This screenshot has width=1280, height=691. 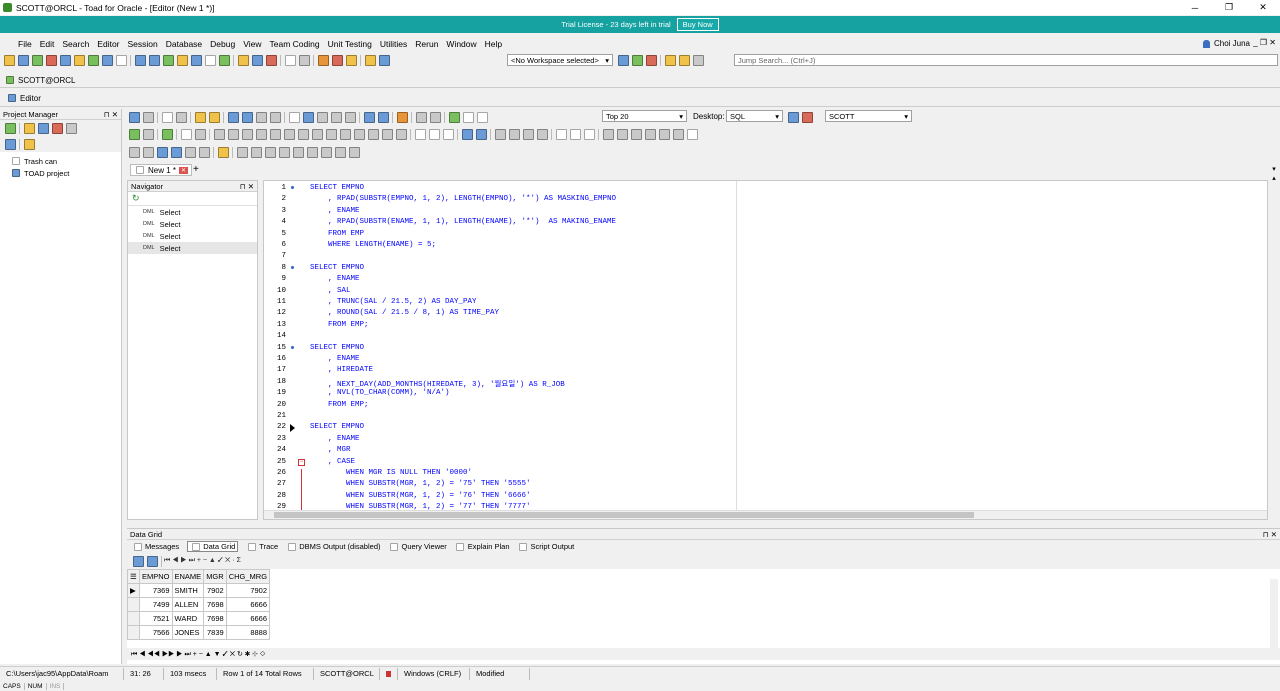 What do you see at coordinates (252, 44) in the screenshot?
I see `menu-view: View` at bounding box center [252, 44].